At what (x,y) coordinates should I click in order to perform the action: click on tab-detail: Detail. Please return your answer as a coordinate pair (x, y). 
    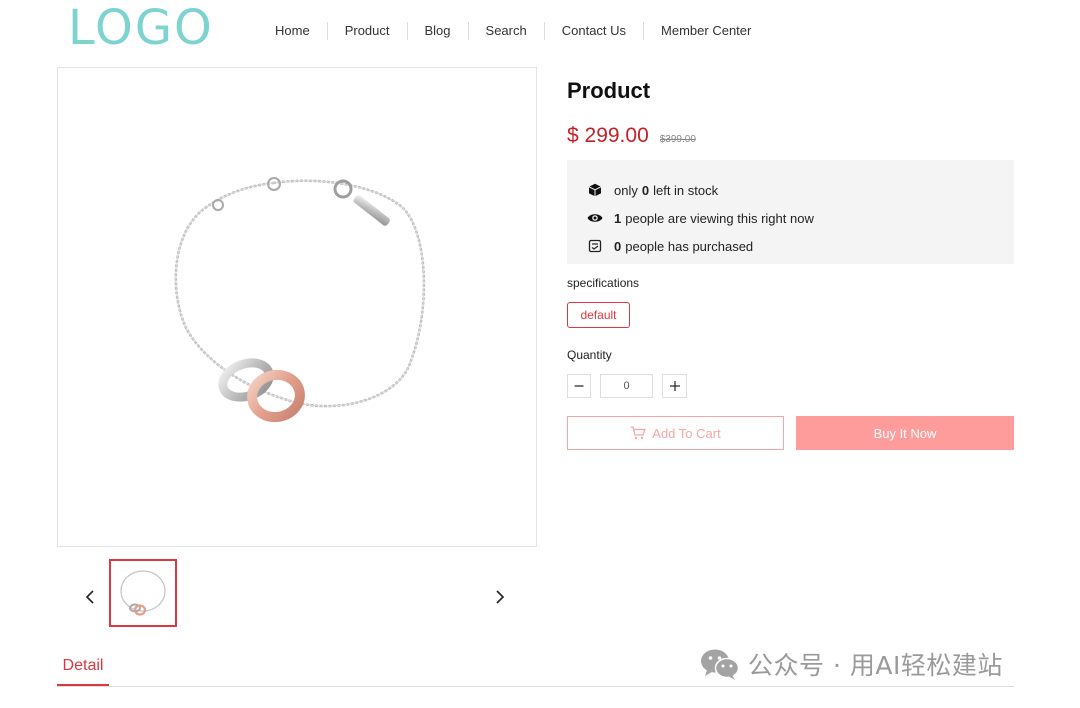
    Looking at the image, I should click on (83, 671).